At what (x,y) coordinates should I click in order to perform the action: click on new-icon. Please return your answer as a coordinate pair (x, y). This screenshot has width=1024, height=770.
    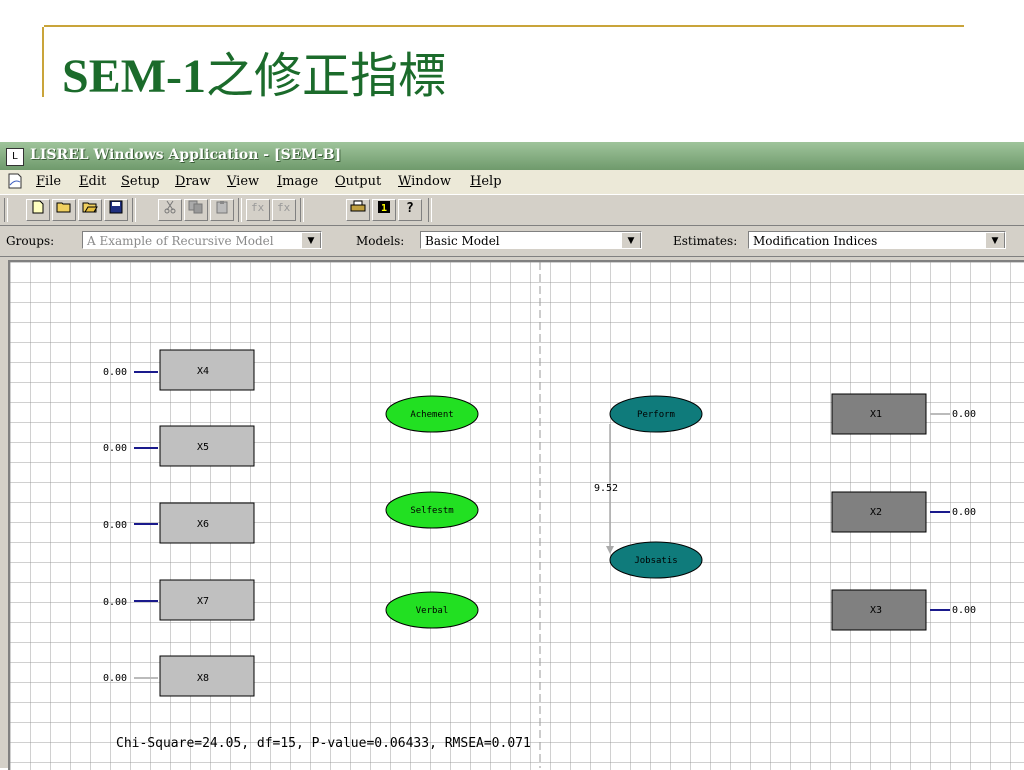
    Looking at the image, I should click on (38, 210).